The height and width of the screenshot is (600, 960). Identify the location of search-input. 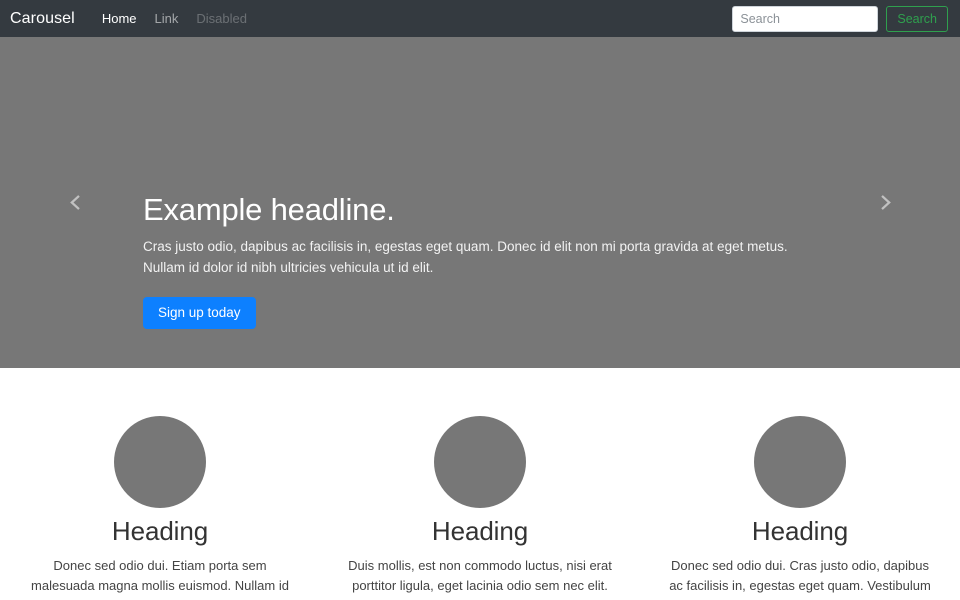
(805, 18).